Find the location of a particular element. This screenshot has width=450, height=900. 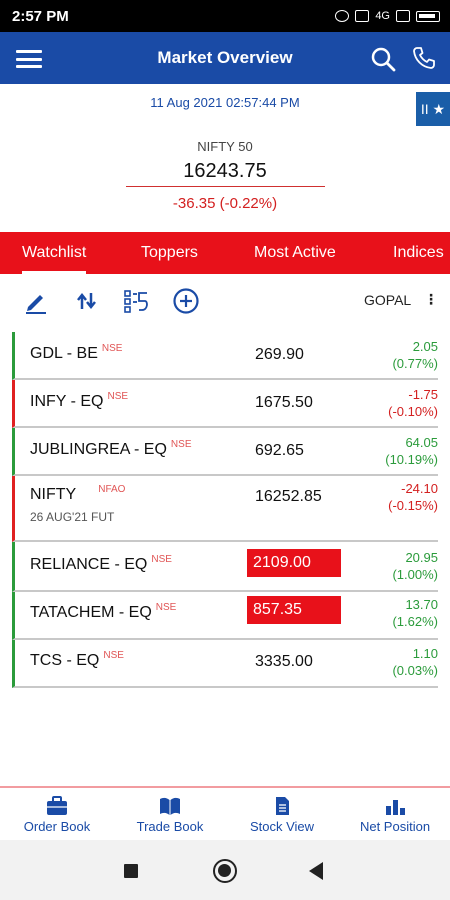

app-bar: Market Overview is located at coordinates (225, 58).